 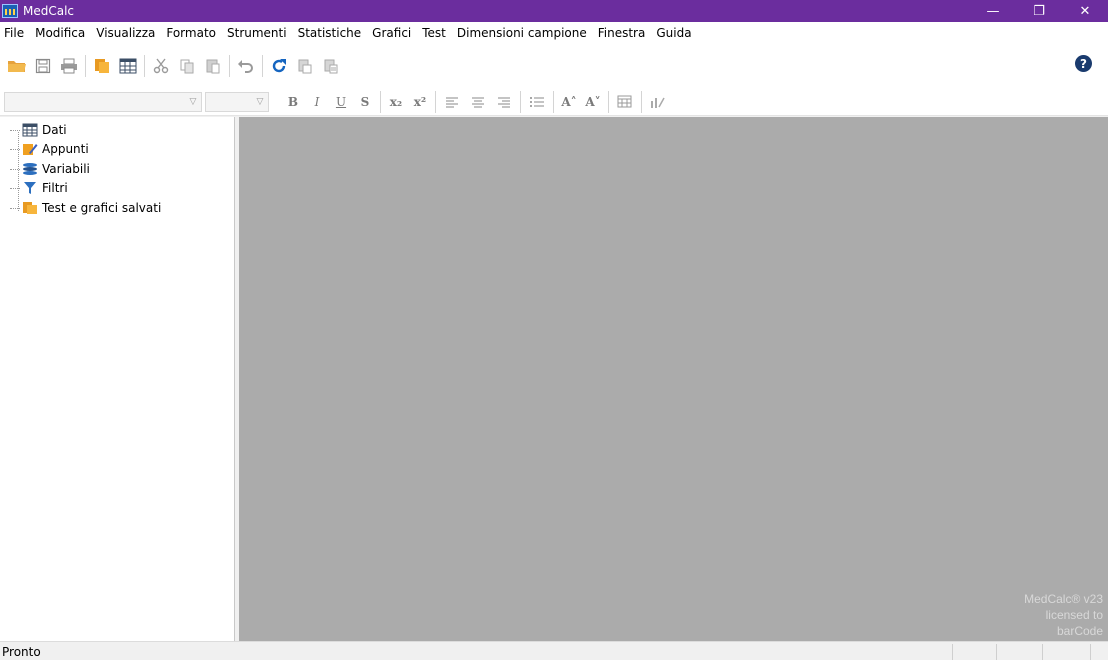 I want to click on print-icon, so click(x=69, y=66).